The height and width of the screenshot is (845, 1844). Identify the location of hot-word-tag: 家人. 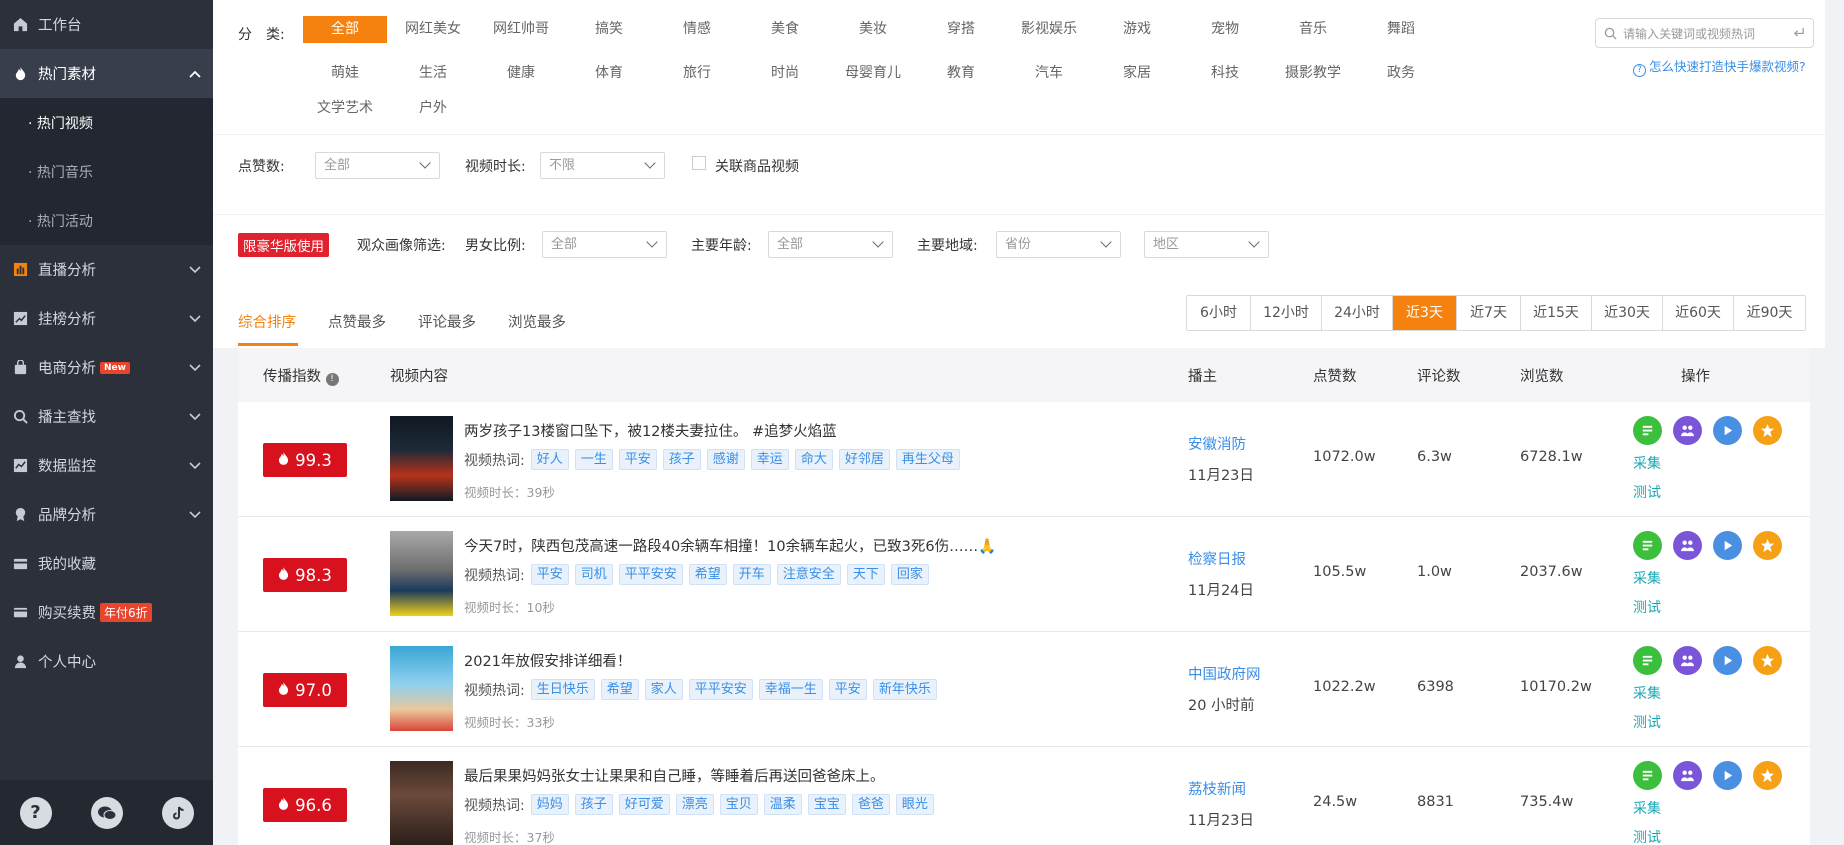
(663, 689).